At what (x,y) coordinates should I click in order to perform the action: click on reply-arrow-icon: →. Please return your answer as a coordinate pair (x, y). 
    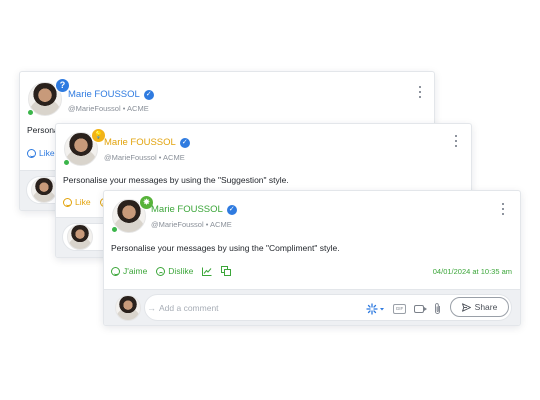
    Looking at the image, I should click on (151, 308).